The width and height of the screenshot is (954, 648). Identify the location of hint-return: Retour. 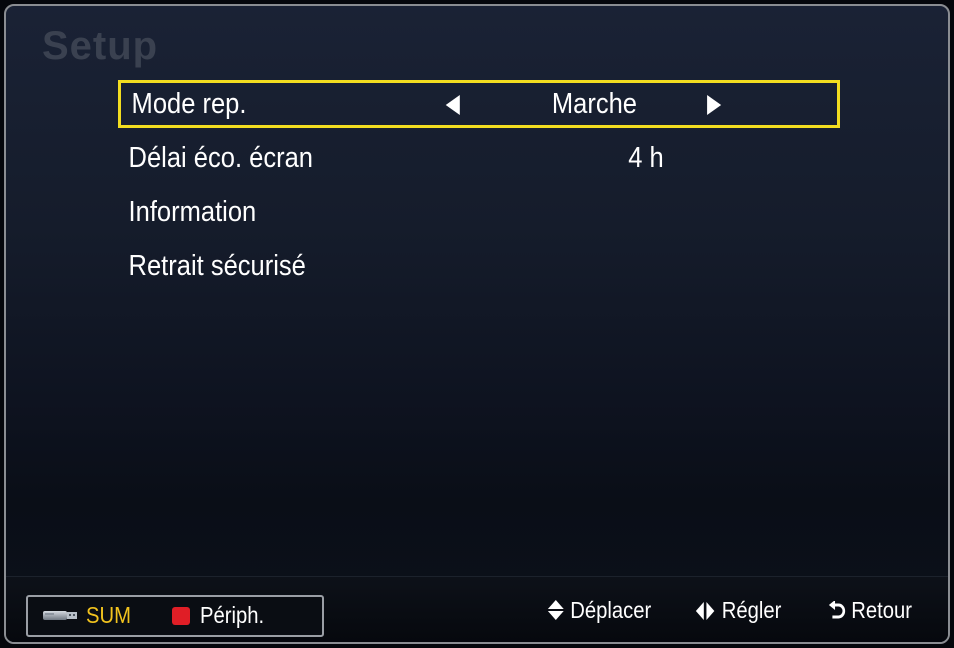
(870, 610).